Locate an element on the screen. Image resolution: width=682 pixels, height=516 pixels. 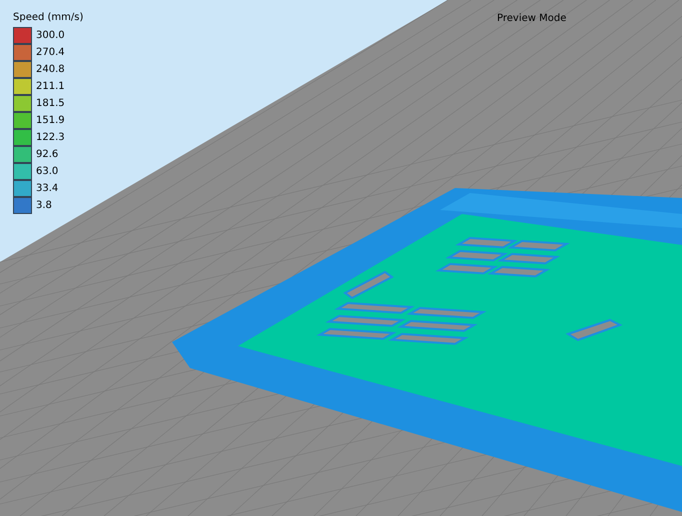
legend-value: 300.0 is located at coordinates (50, 35).